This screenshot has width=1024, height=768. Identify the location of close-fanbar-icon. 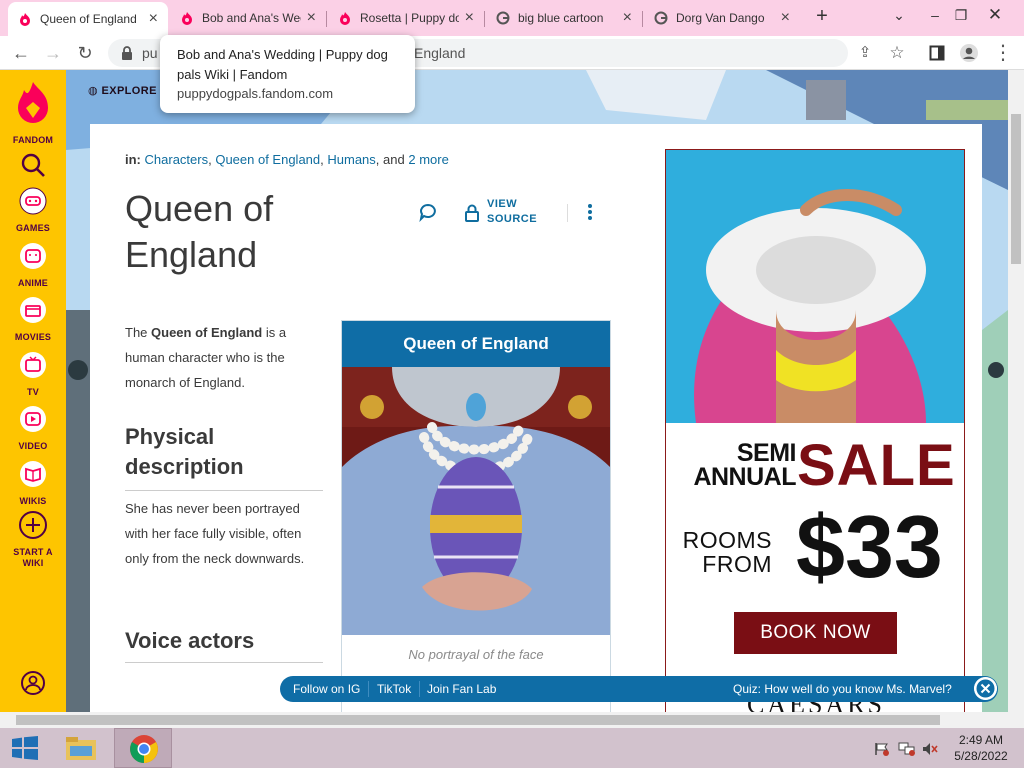
(985, 688).